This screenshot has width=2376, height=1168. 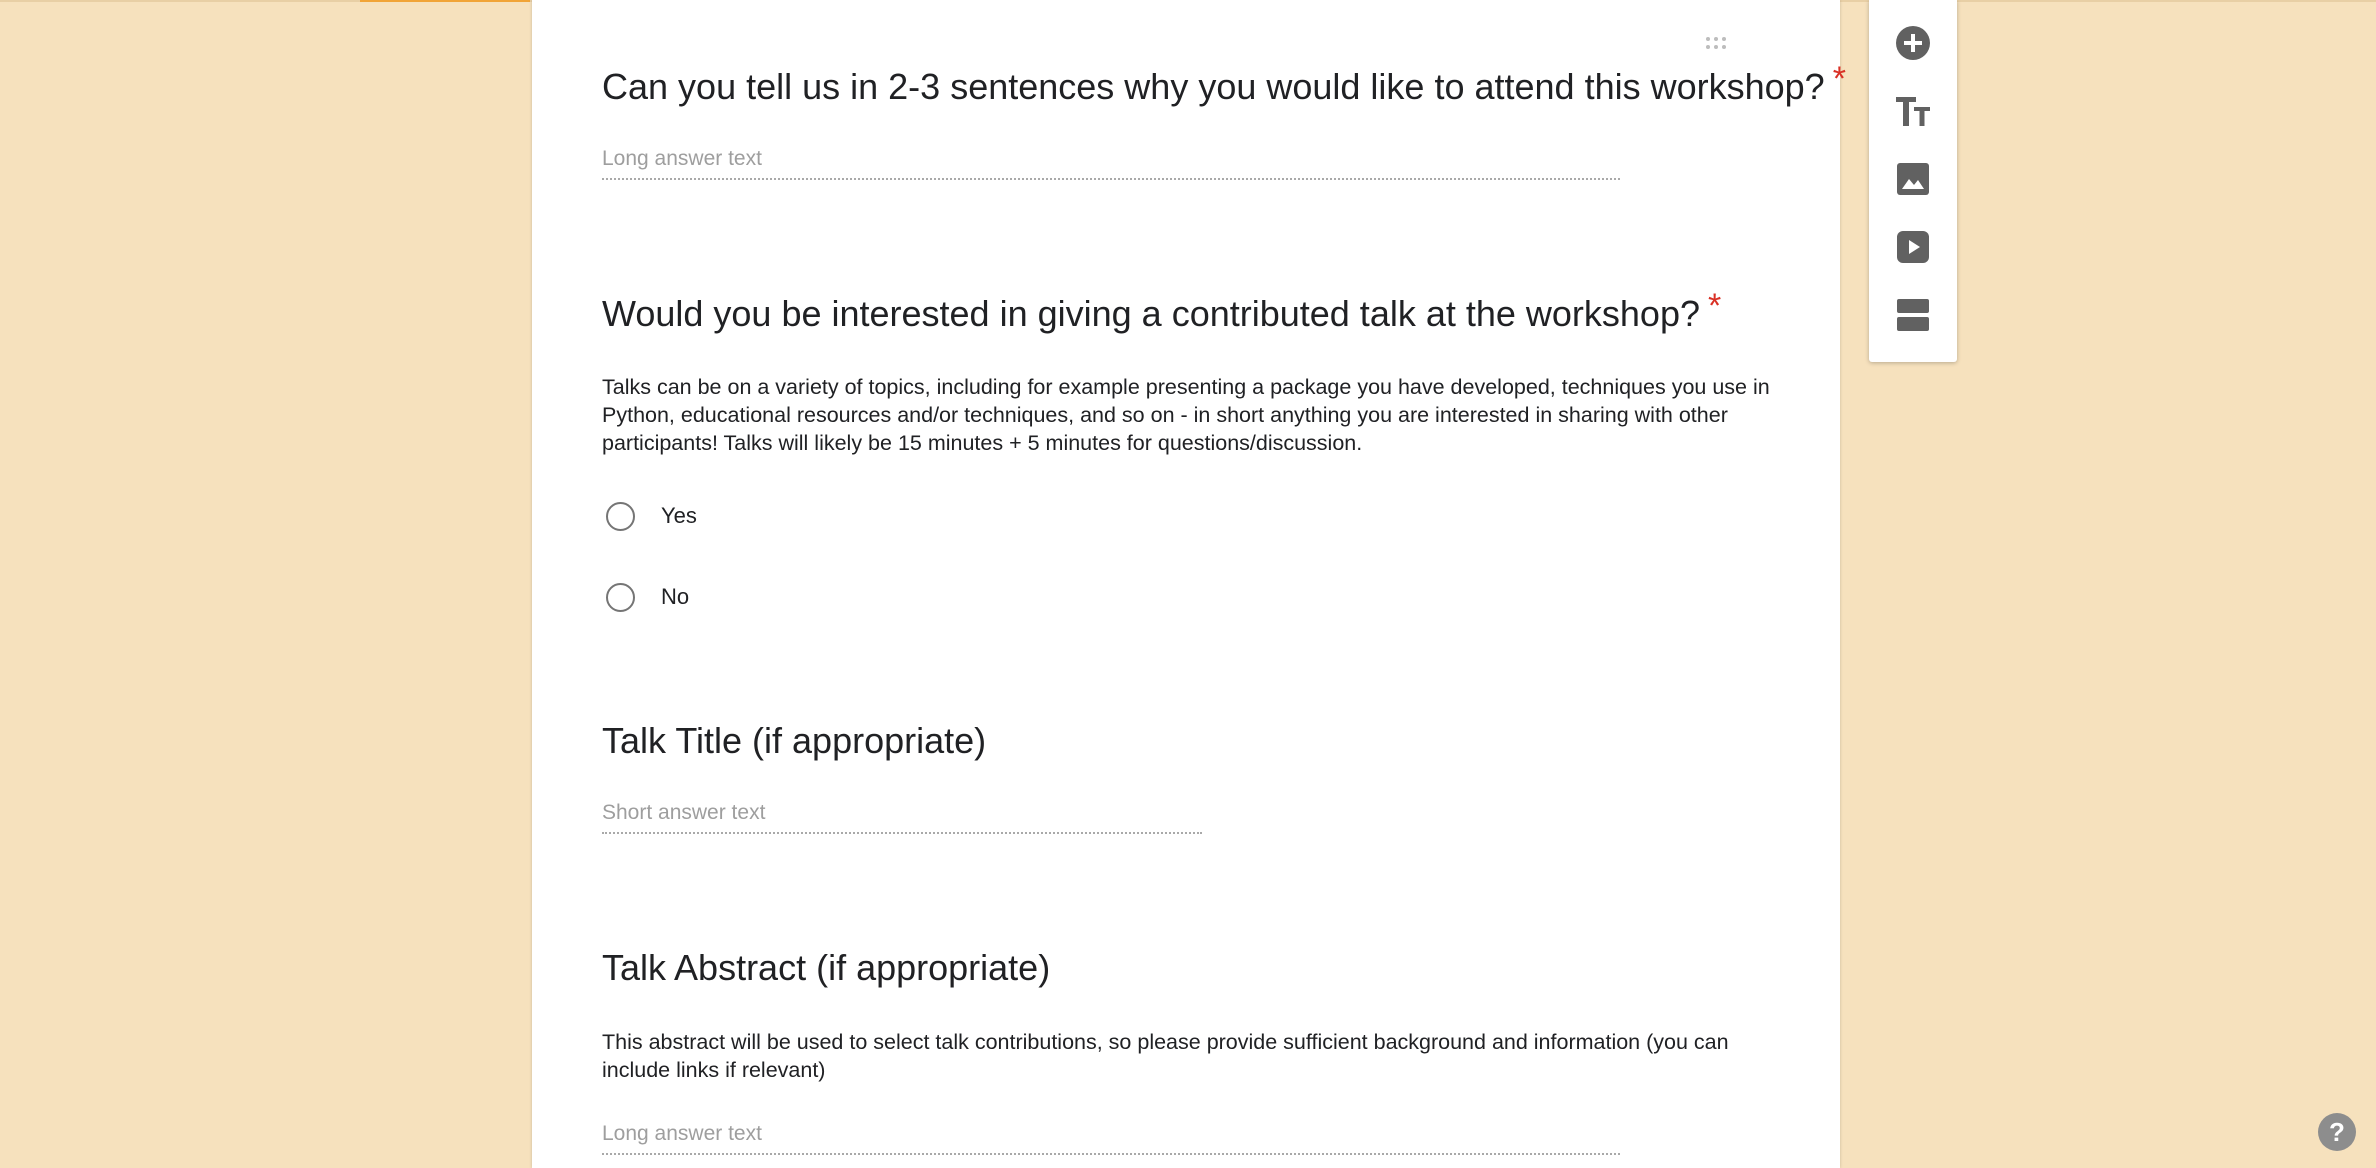 I want to click on add-image-icon, so click(x=1913, y=179).